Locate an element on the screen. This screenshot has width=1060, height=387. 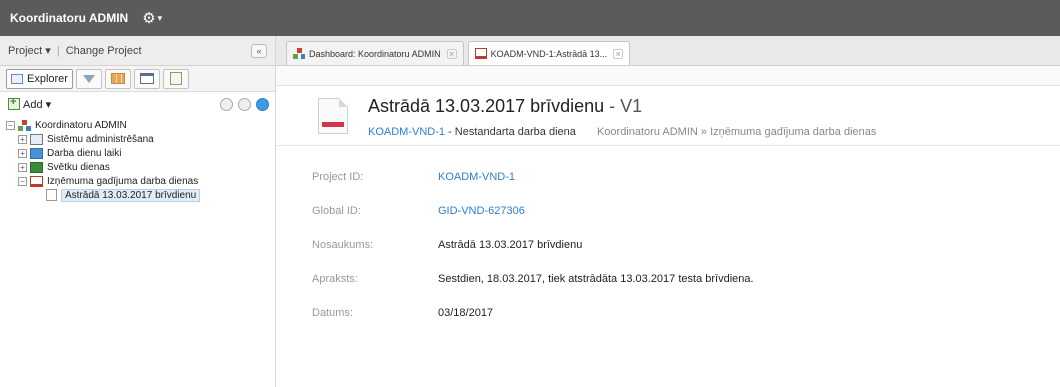
field-row-global-id: Global ID: GID-VND-627306 is located at coordinates (668, 211).